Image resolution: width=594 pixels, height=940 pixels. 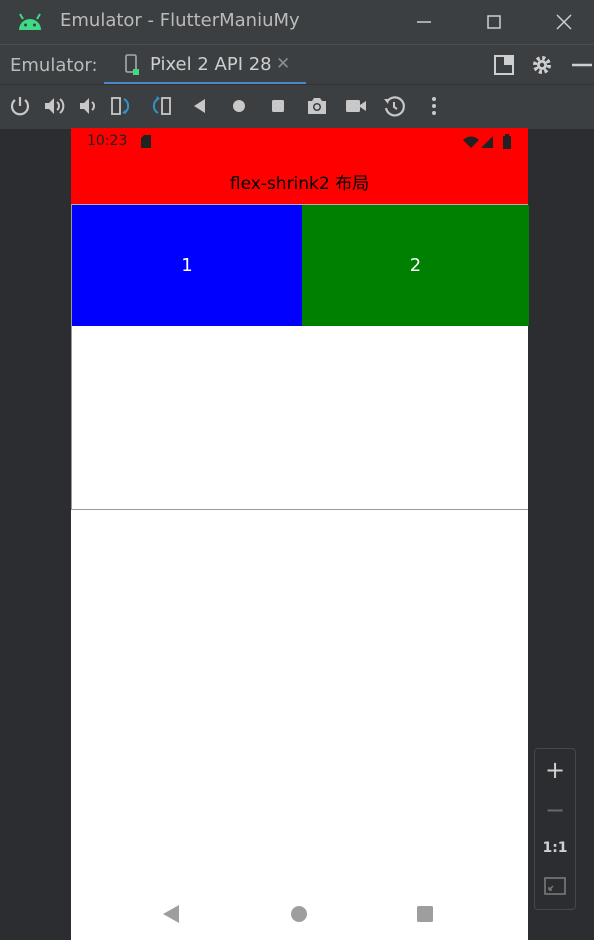 I want to click on zoom-actual-size-button: 1:1, so click(x=555, y=848).